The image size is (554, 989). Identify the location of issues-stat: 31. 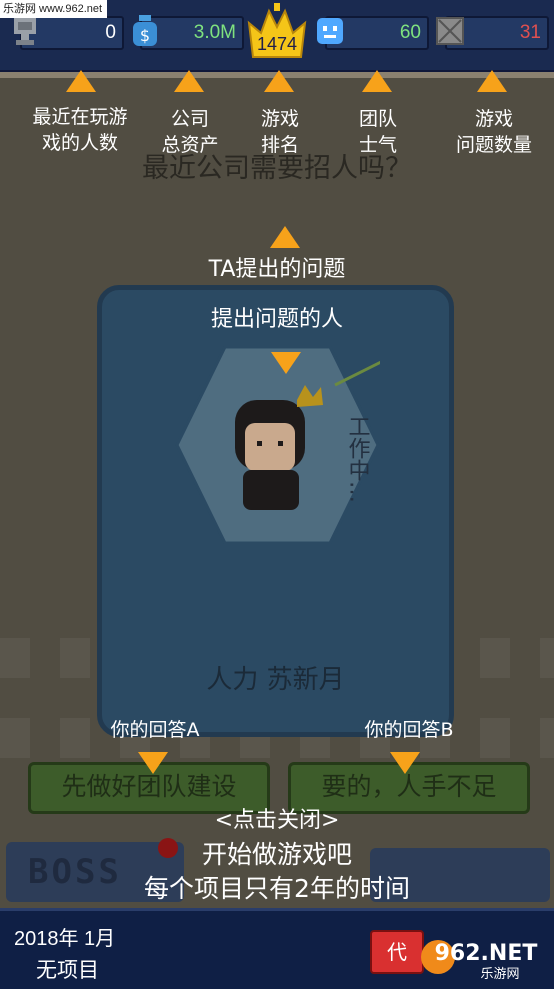
(492, 33).